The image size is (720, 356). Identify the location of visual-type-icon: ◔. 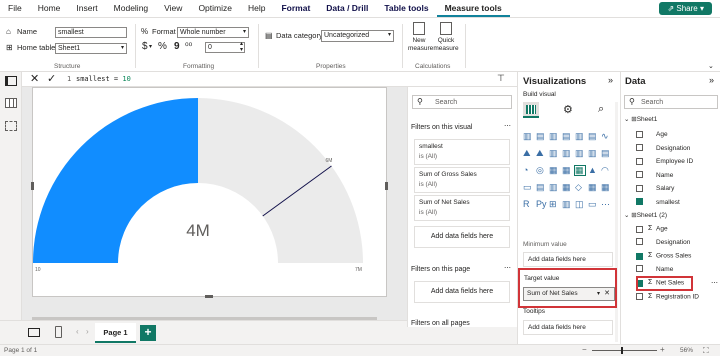
(528, 170).